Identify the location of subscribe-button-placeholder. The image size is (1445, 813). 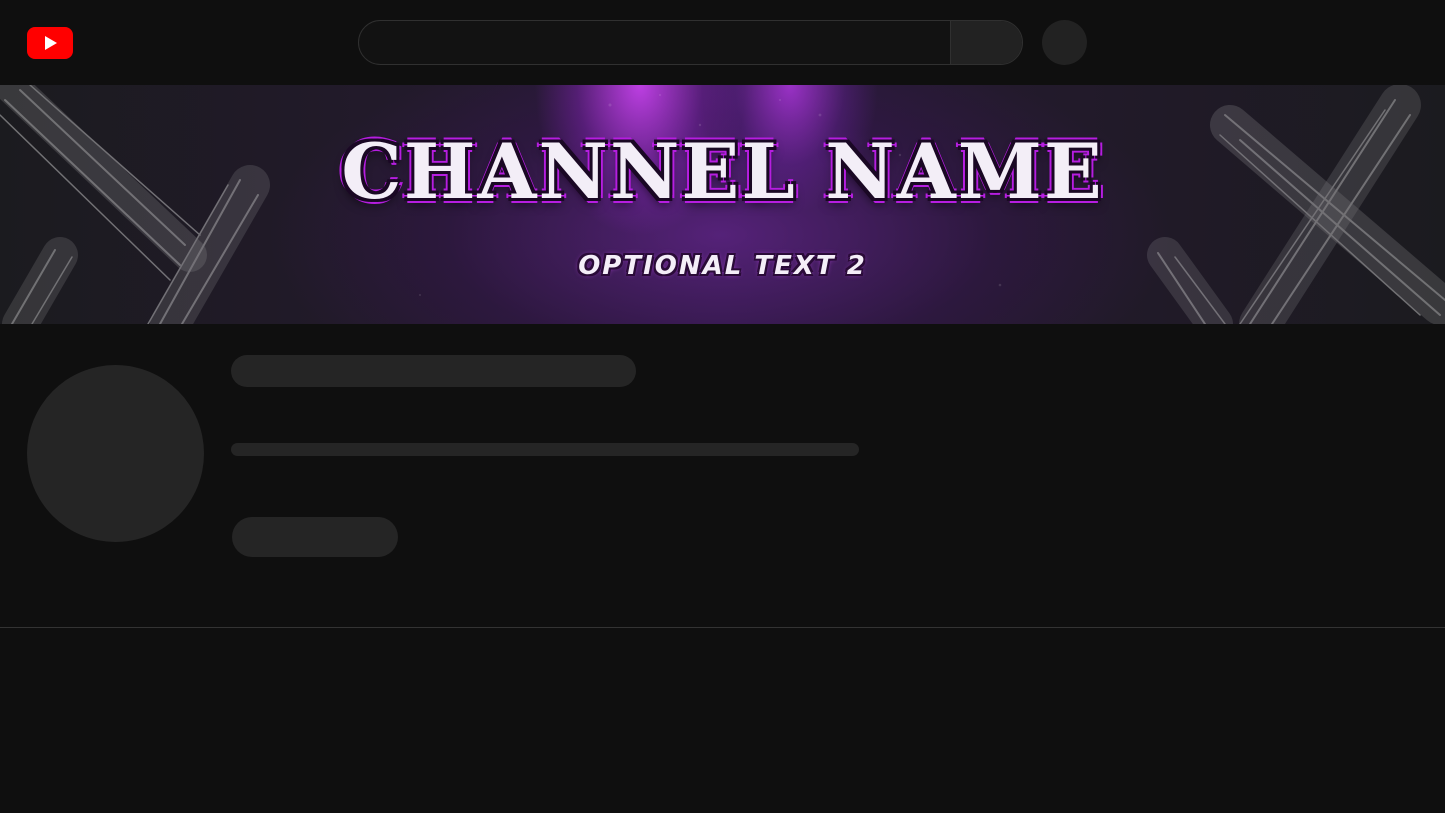
(315, 537).